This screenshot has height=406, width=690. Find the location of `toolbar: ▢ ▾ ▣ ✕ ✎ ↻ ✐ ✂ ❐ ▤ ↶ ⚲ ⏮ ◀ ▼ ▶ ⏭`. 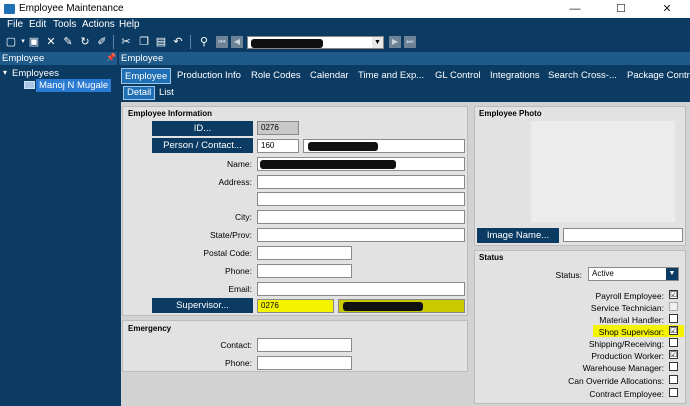

toolbar: ▢ ▾ ▣ ✕ ✎ ↻ ✐ ✂ ❐ ▤ ↶ ⚲ ⏮ ◀ ▼ ▶ ⏭ is located at coordinates (345, 42).